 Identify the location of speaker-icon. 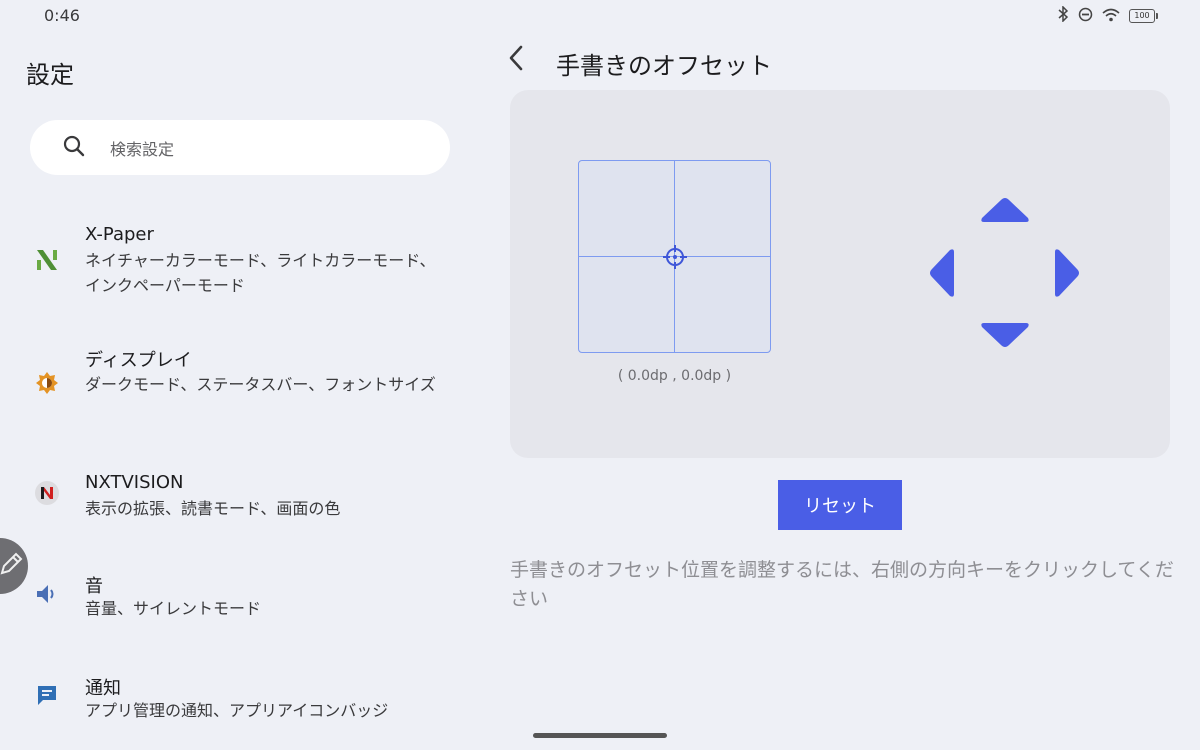
(47, 594).